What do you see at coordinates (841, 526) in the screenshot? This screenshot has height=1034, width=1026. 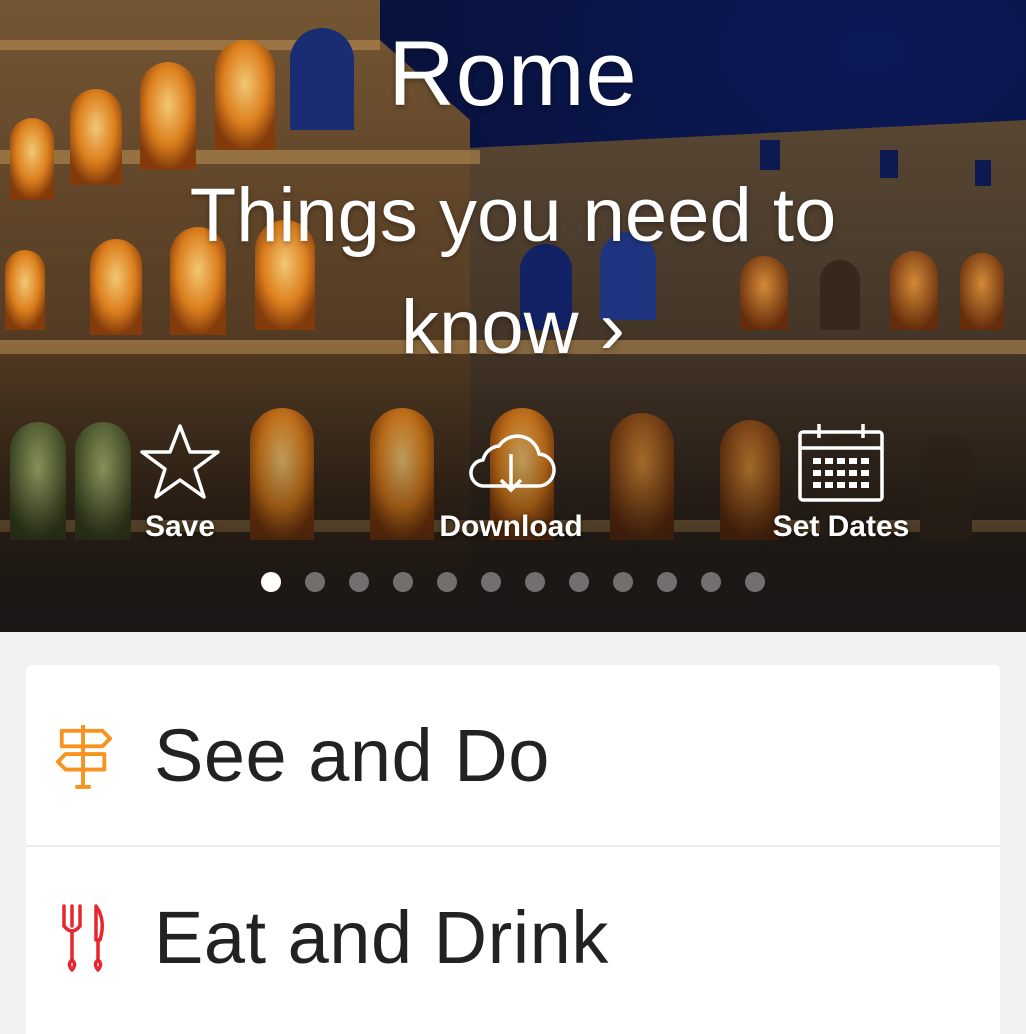 I see `set-dates-label: Set Dates` at bounding box center [841, 526].